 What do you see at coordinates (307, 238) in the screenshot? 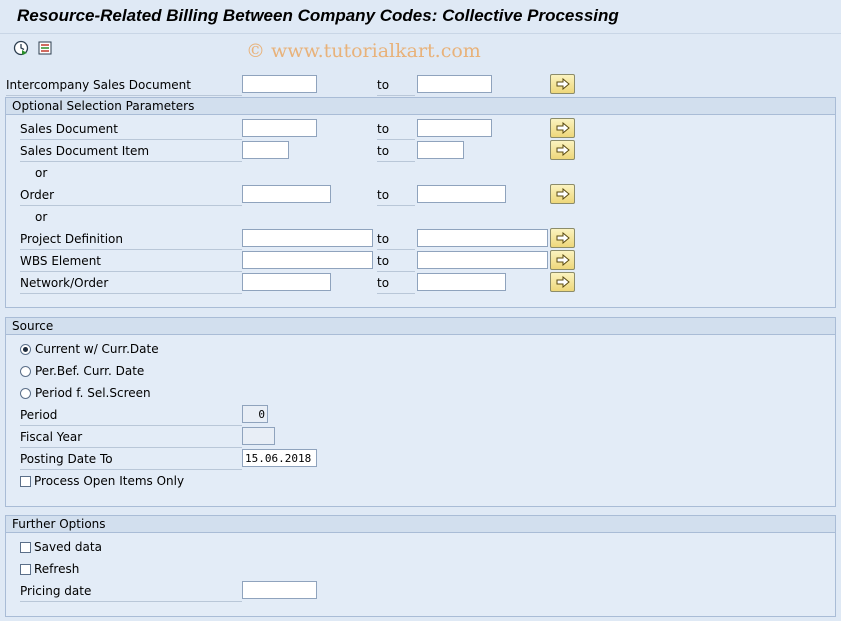
I see `project-definition-from-input` at bounding box center [307, 238].